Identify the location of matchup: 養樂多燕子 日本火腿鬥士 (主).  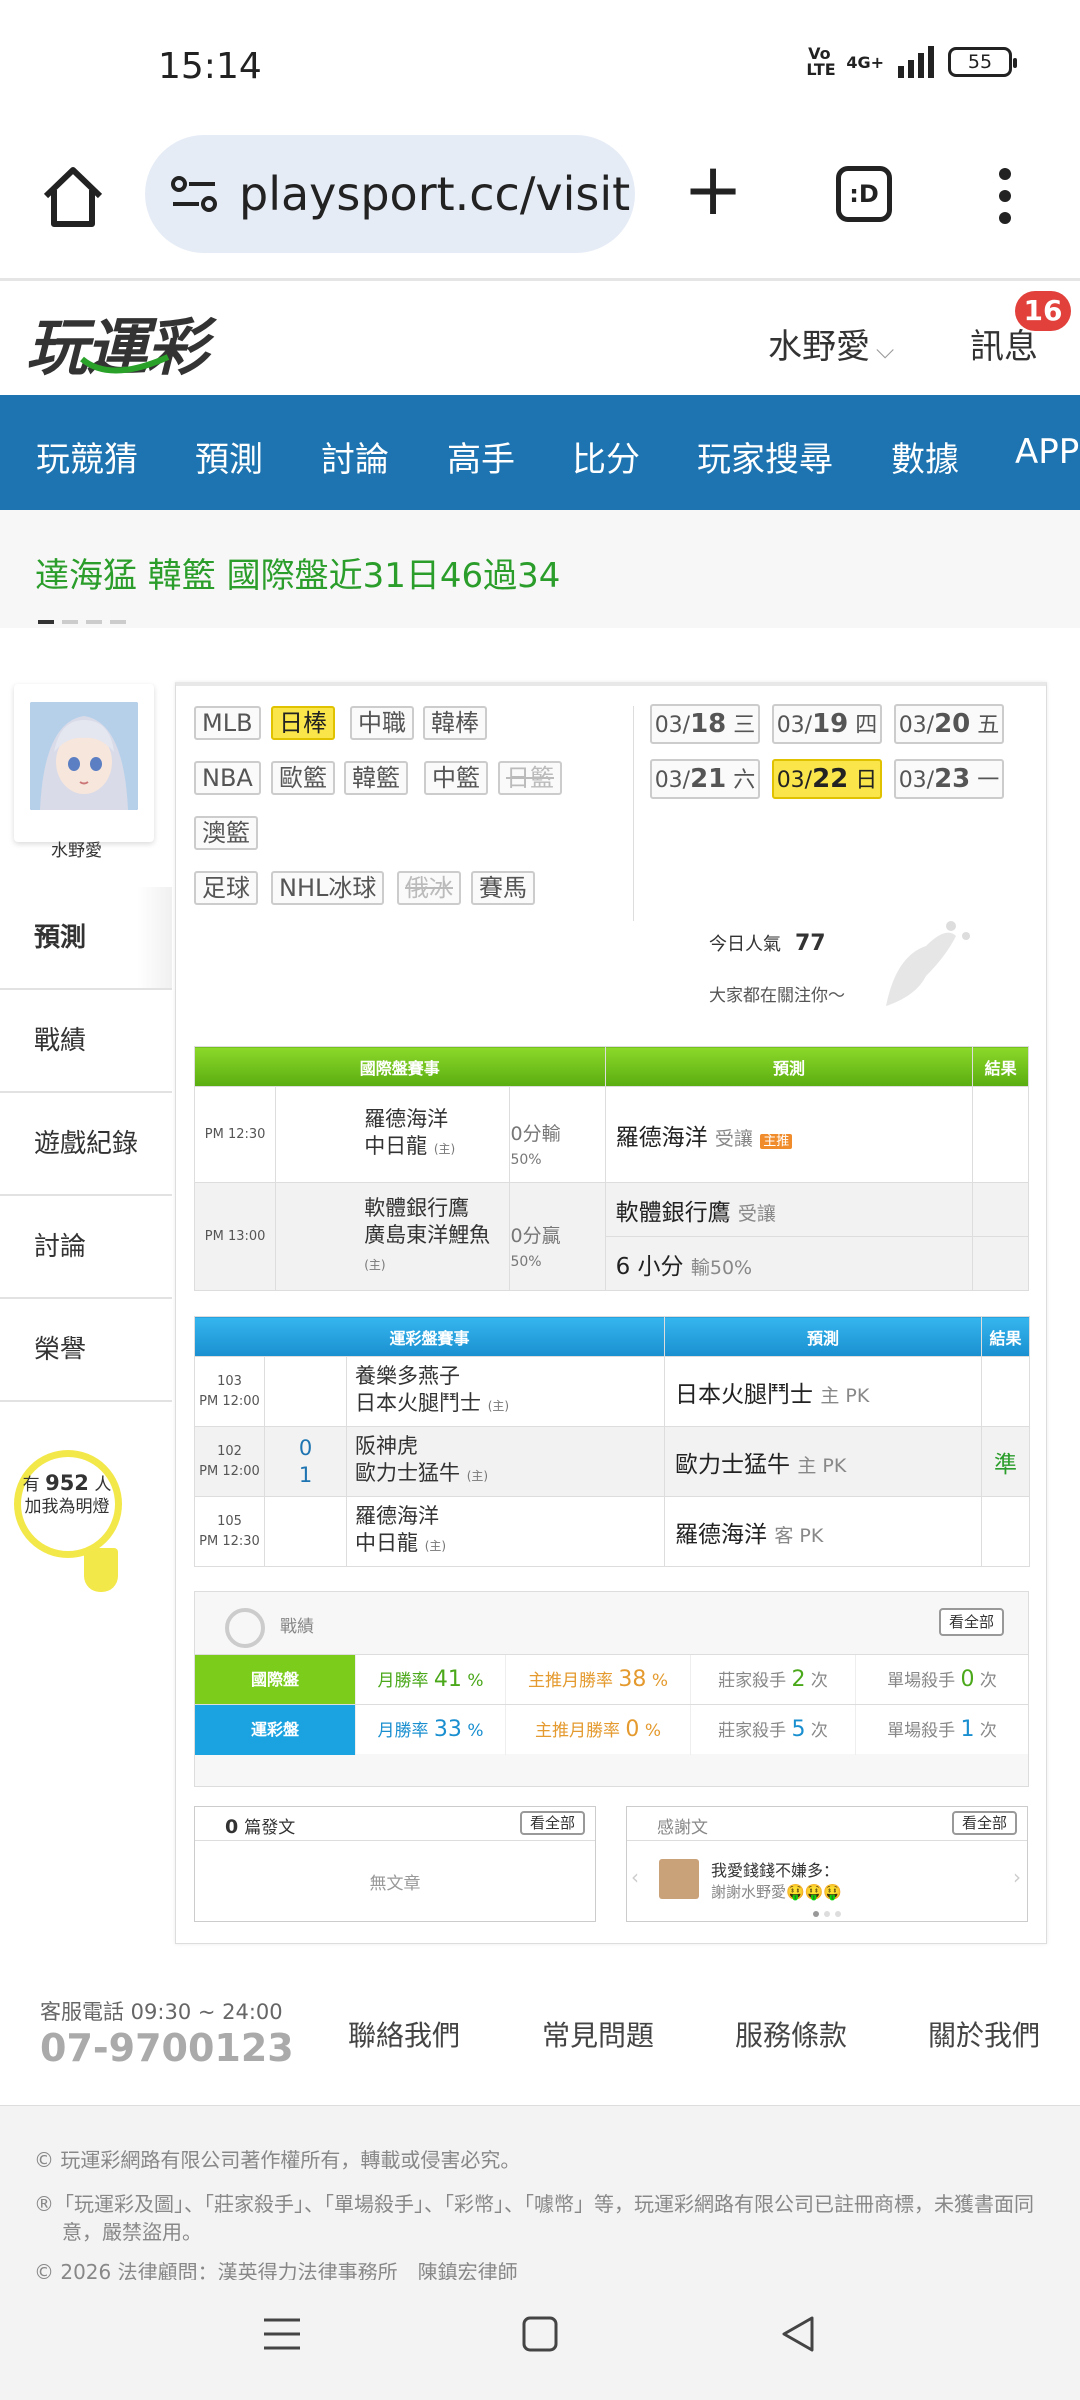
(505, 1391).